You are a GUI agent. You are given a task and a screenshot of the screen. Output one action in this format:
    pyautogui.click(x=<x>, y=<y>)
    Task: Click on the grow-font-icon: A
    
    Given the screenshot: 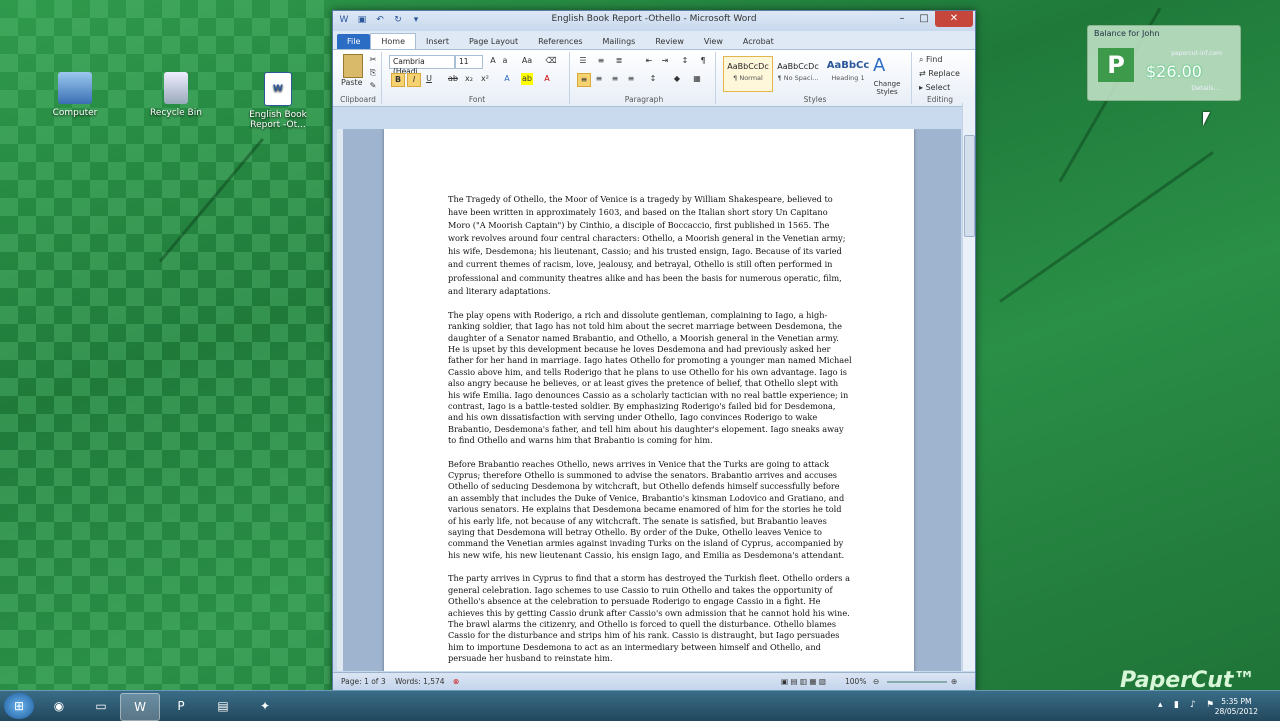 What is the action you would take?
    pyautogui.click(x=493, y=61)
    